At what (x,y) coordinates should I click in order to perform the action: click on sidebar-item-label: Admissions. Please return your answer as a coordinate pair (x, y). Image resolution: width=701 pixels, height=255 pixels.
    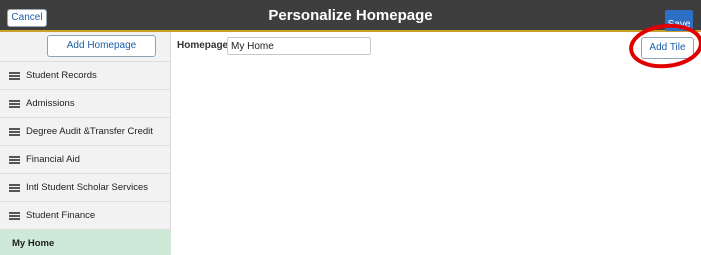
    Looking at the image, I should click on (50, 103).